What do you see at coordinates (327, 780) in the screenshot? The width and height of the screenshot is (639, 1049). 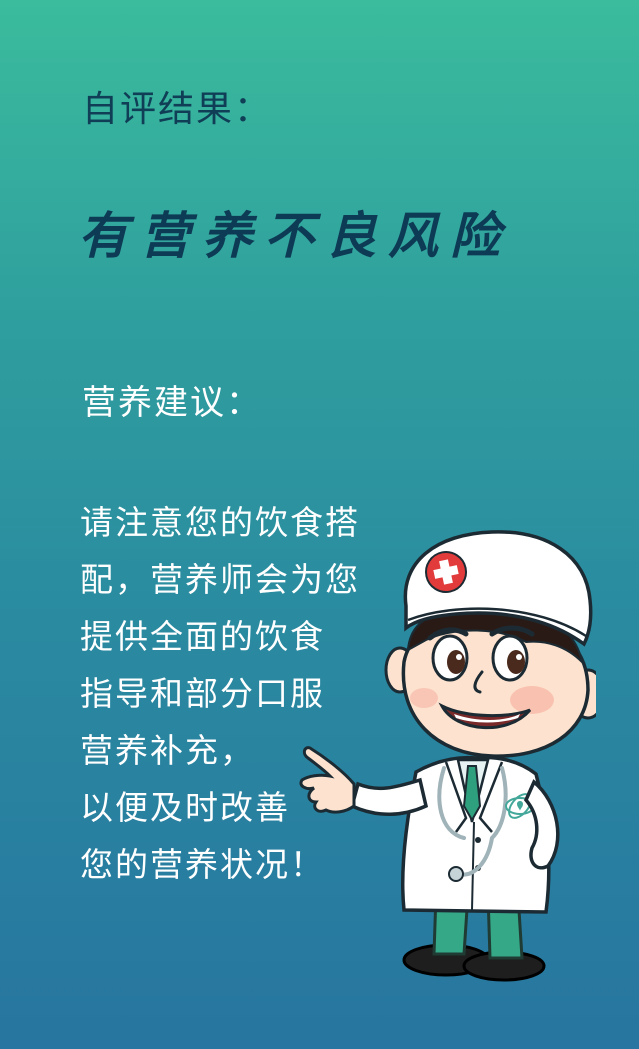 I see `hand` at bounding box center [327, 780].